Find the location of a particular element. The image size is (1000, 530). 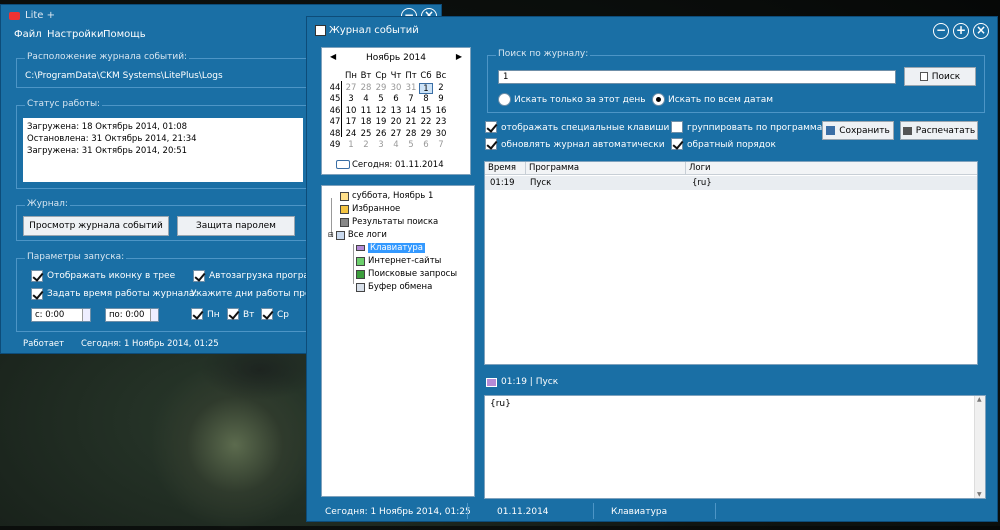

print-button: Распечатать is located at coordinates (939, 130).